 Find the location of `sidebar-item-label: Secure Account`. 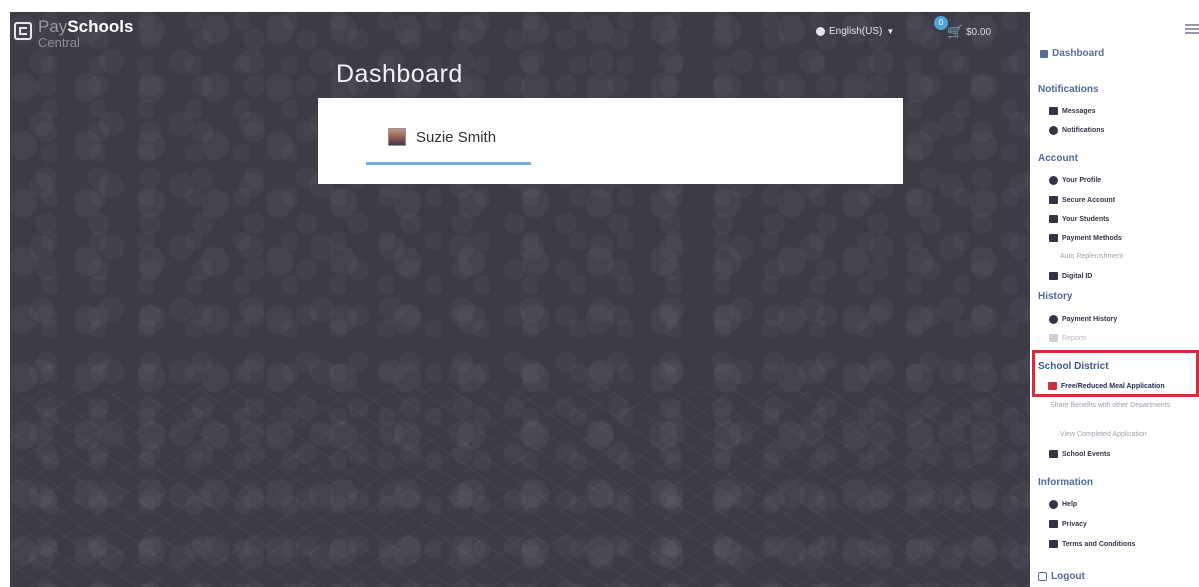

sidebar-item-label: Secure Account is located at coordinates (1089, 200).